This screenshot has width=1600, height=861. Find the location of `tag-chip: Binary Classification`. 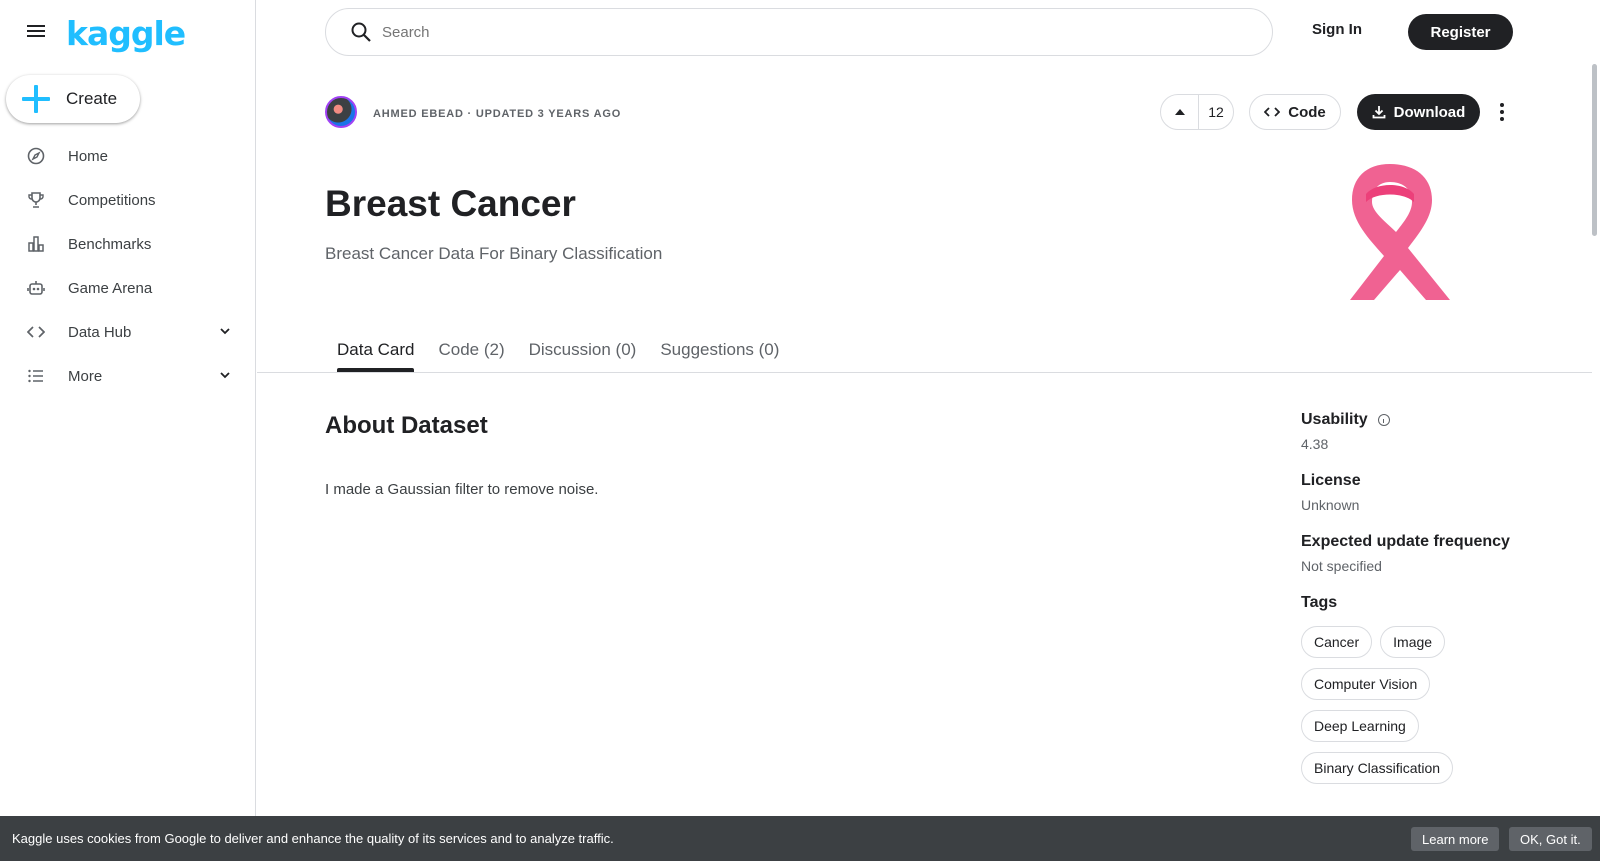

tag-chip: Binary Classification is located at coordinates (1377, 768).